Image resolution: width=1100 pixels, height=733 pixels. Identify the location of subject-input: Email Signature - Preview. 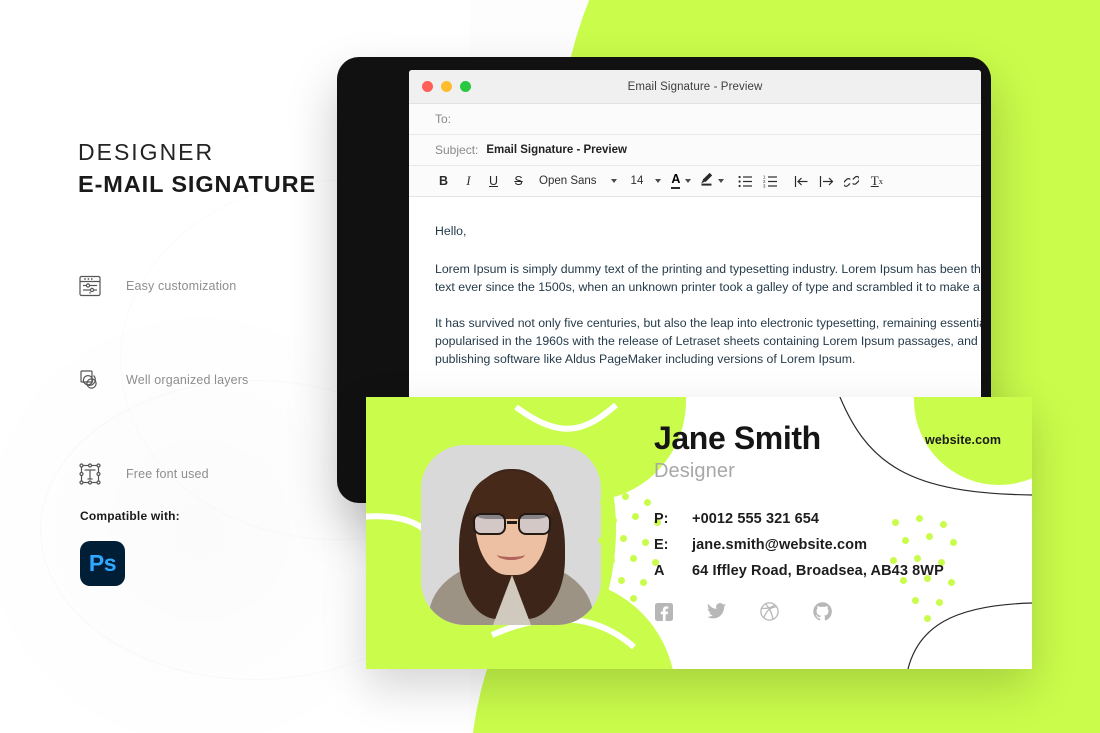
(556, 150).